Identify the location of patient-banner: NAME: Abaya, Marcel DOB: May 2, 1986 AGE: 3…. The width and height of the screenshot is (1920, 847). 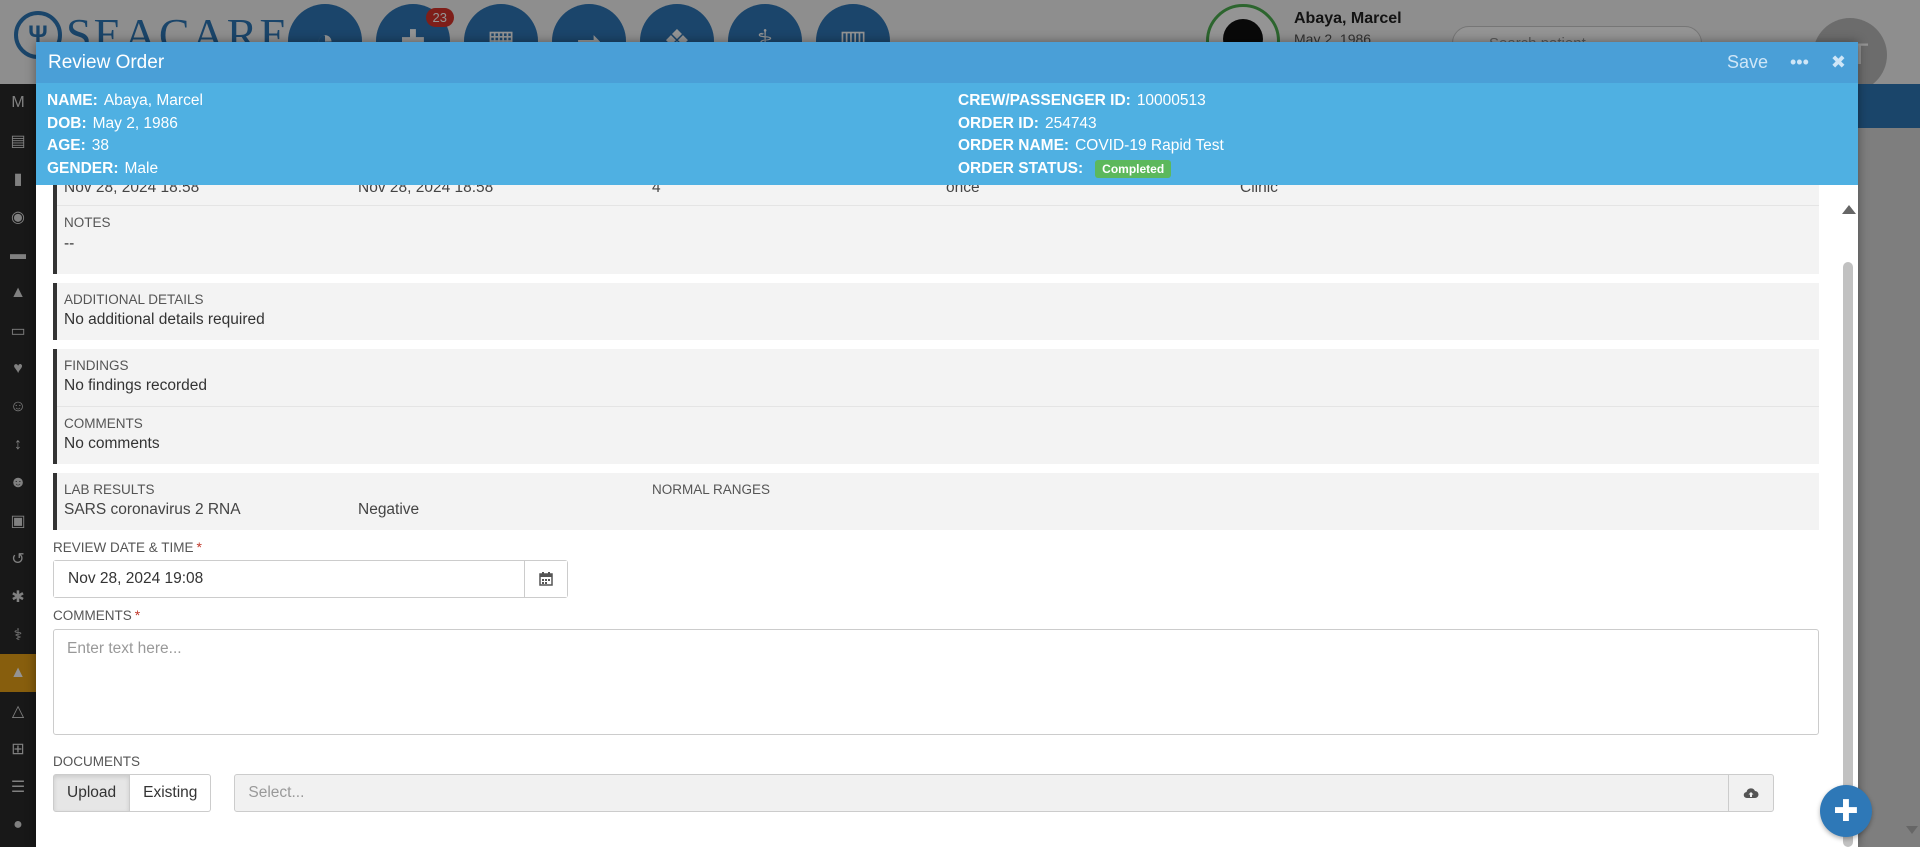
(947, 134).